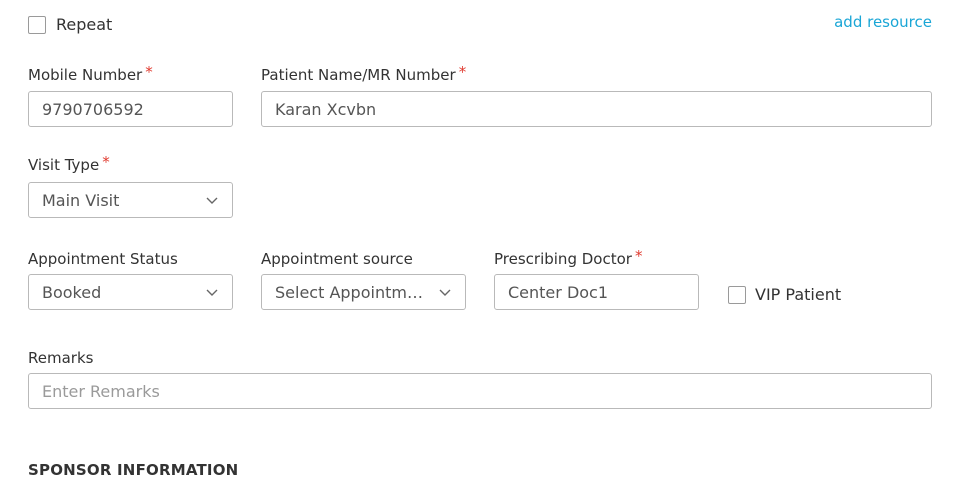 This screenshot has height=490, width=960. What do you see at coordinates (130, 200) in the screenshot?
I see `visit-type-select: Main Visit` at bounding box center [130, 200].